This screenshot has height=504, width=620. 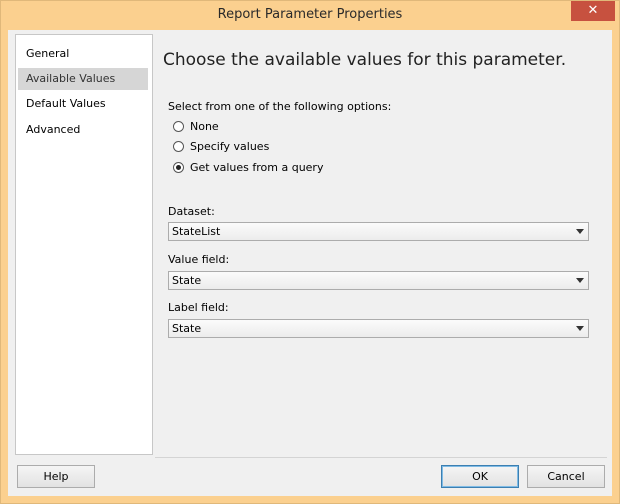 What do you see at coordinates (204, 126) in the screenshot?
I see `radio-none-label: None` at bounding box center [204, 126].